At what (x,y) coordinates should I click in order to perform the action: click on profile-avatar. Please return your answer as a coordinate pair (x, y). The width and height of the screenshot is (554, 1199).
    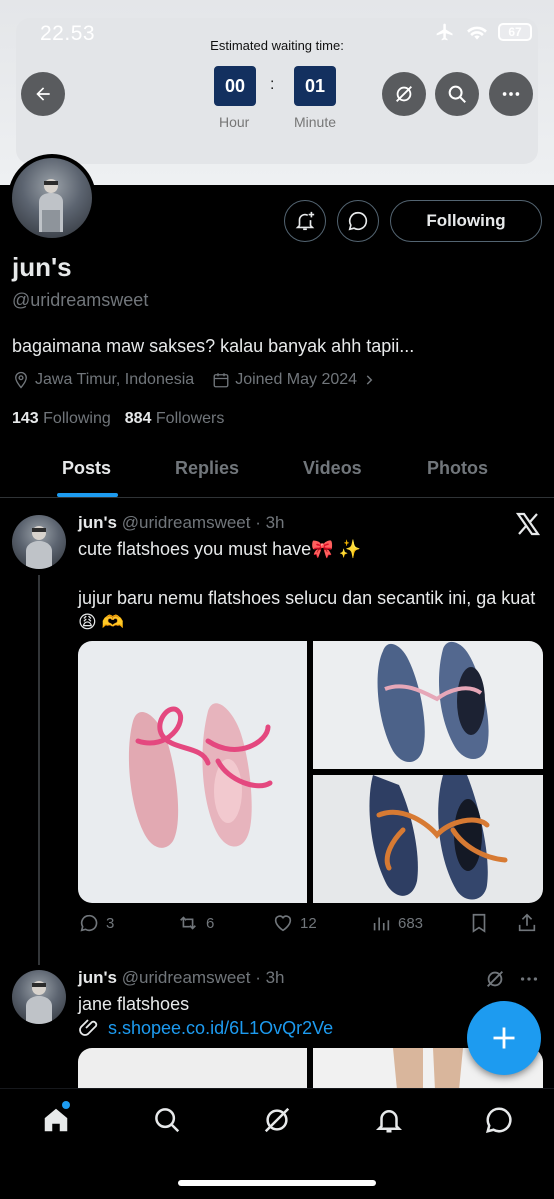
    Looking at the image, I should click on (52, 198).